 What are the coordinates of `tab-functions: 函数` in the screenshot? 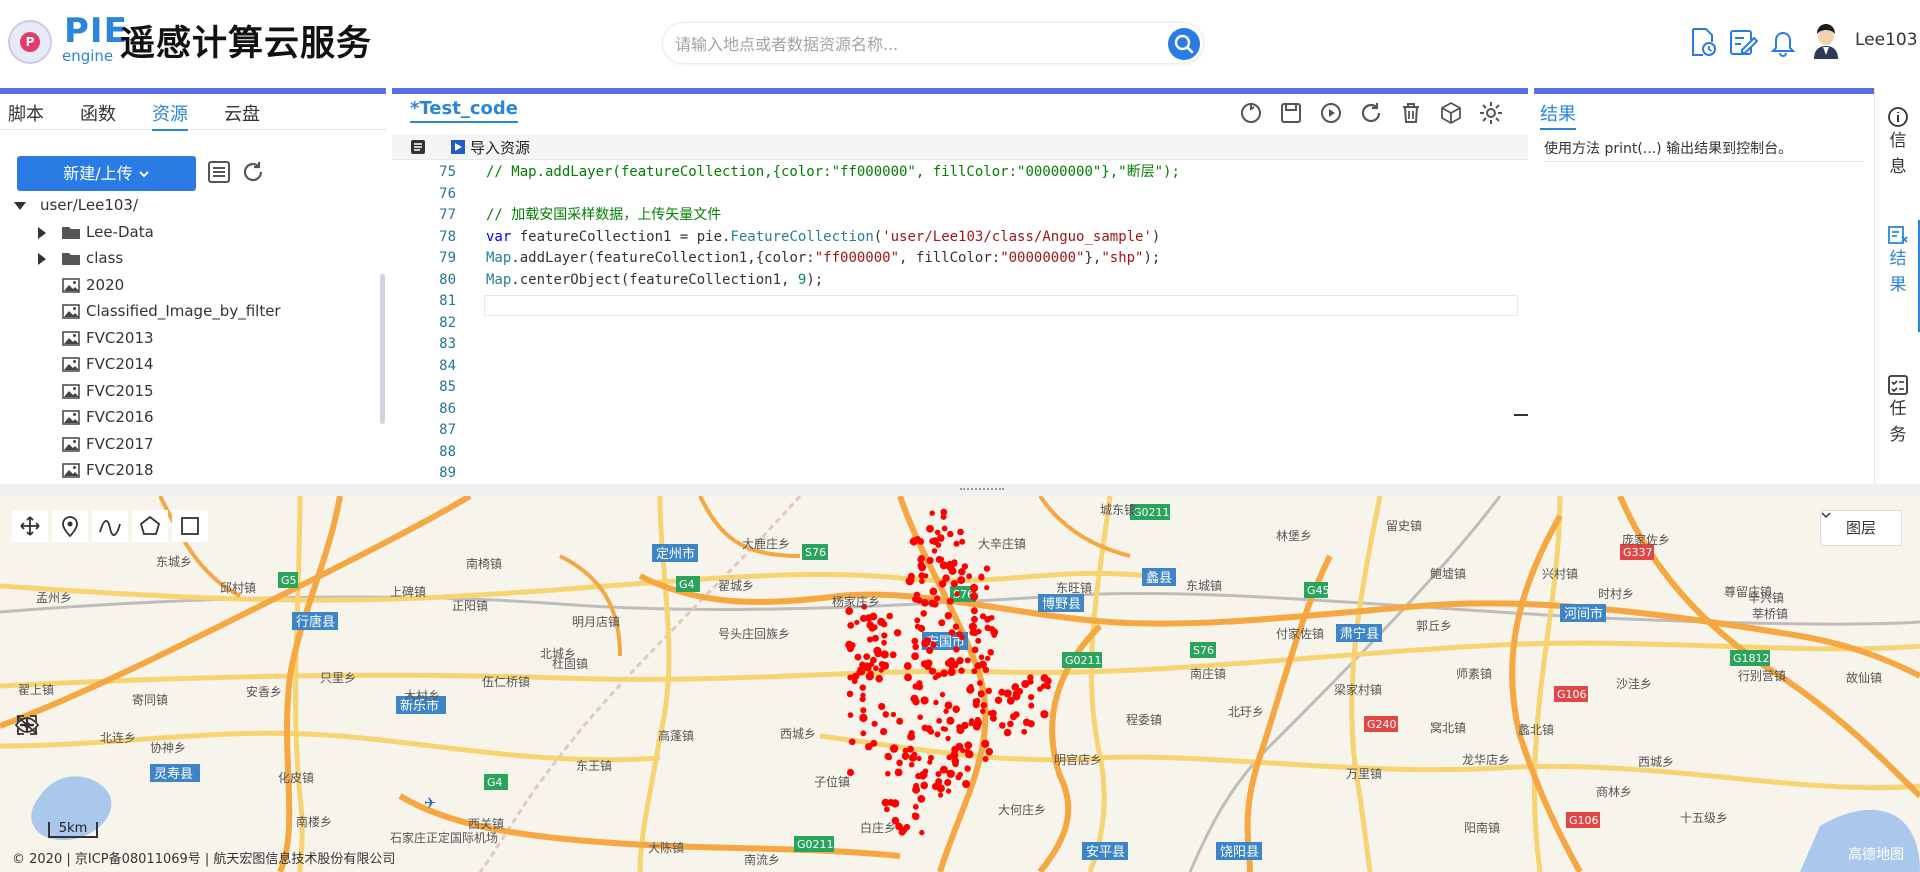 It's located at (98, 113).